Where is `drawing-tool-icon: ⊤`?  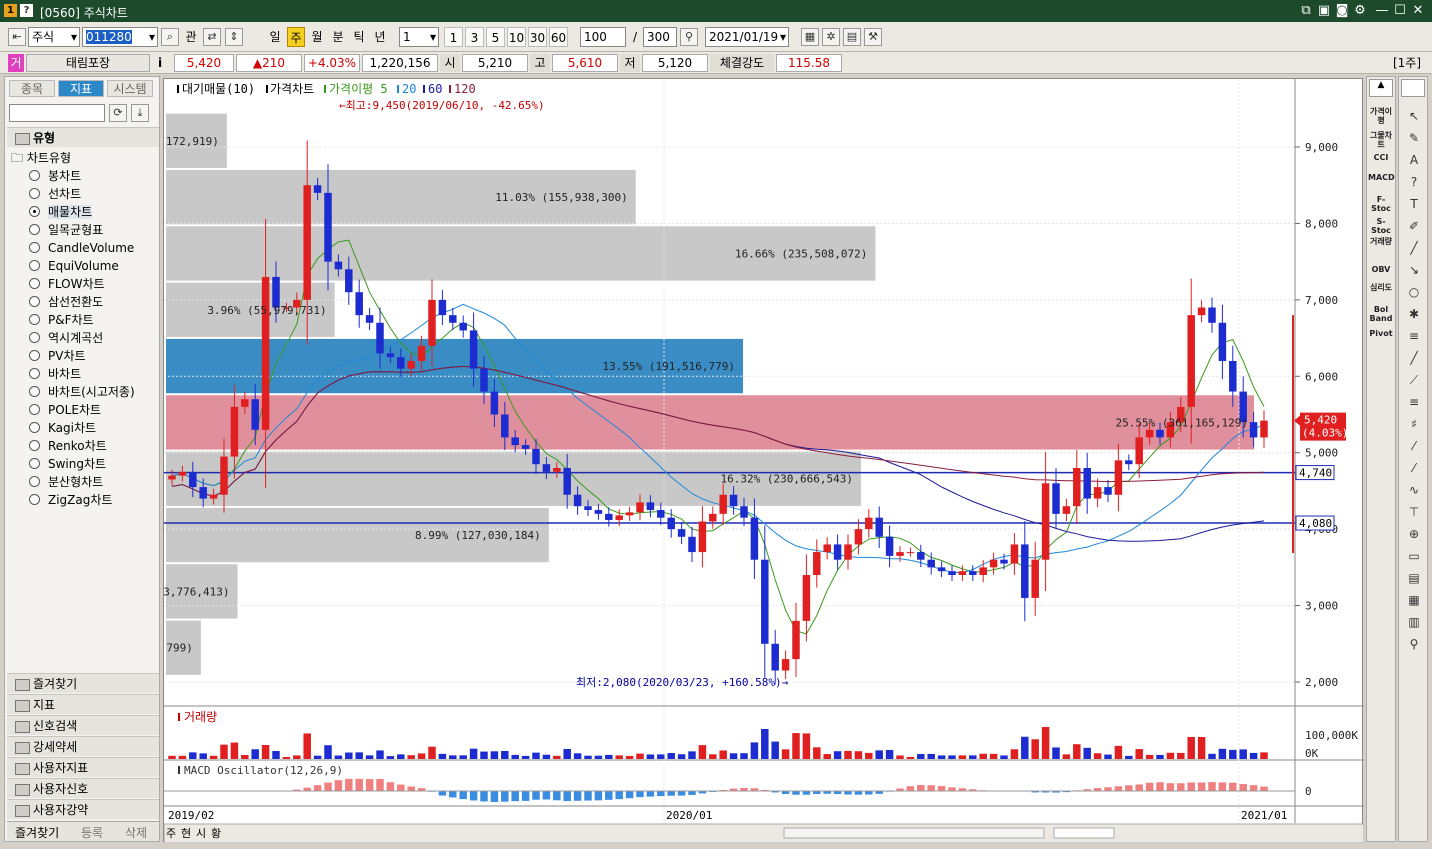 drawing-tool-icon: ⊤ is located at coordinates (1414, 512).